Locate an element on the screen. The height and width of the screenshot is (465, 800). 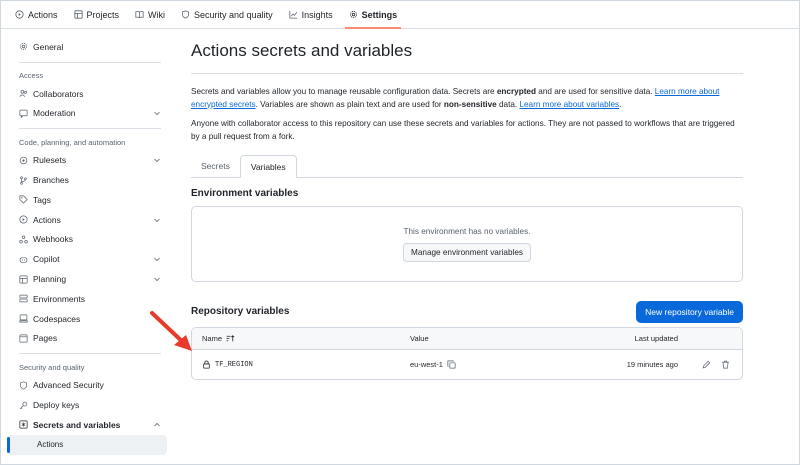
branch-icon is located at coordinates (23, 180).